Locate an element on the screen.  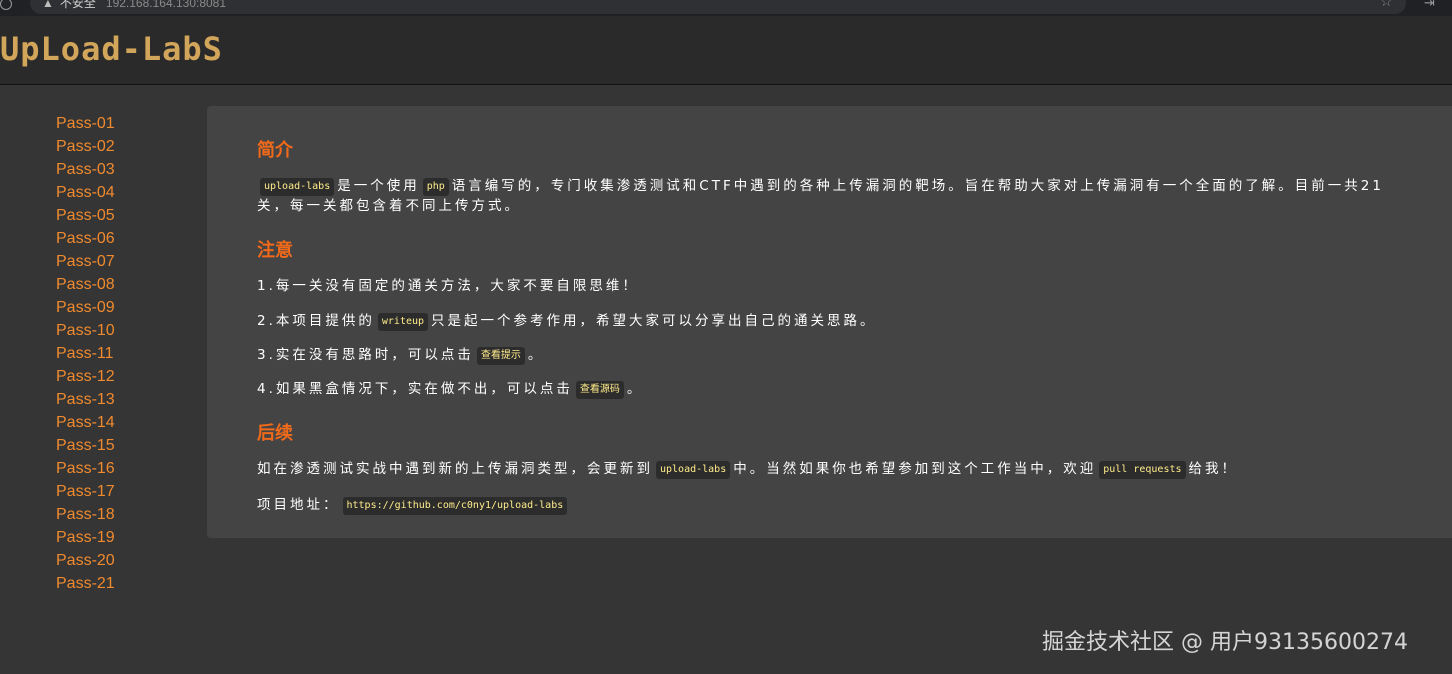
code-php: php is located at coordinates (435, 187).